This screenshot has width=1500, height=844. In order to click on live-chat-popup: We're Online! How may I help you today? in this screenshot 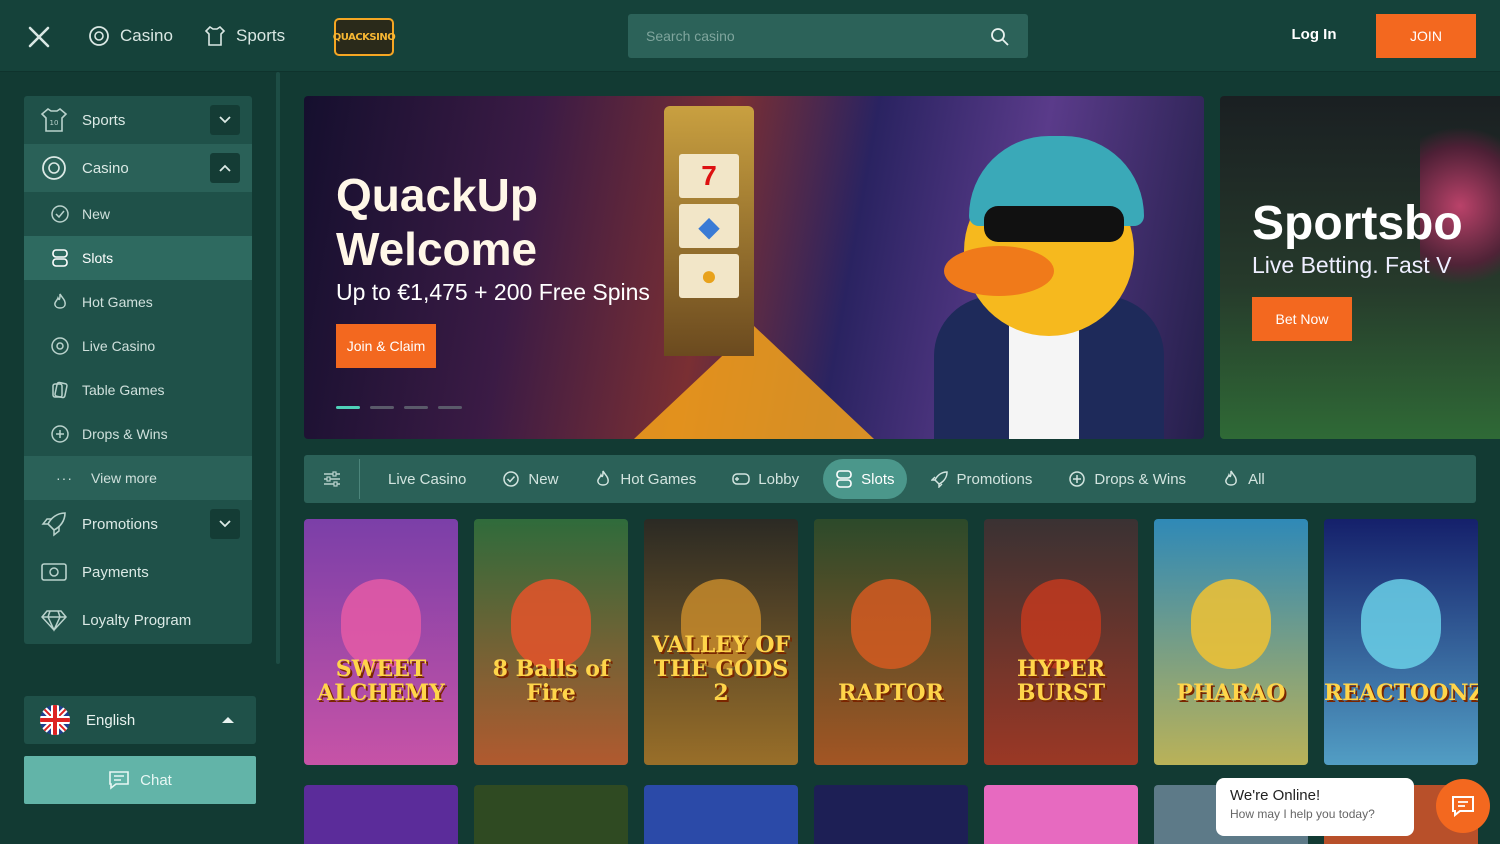, I will do `click(1315, 807)`.